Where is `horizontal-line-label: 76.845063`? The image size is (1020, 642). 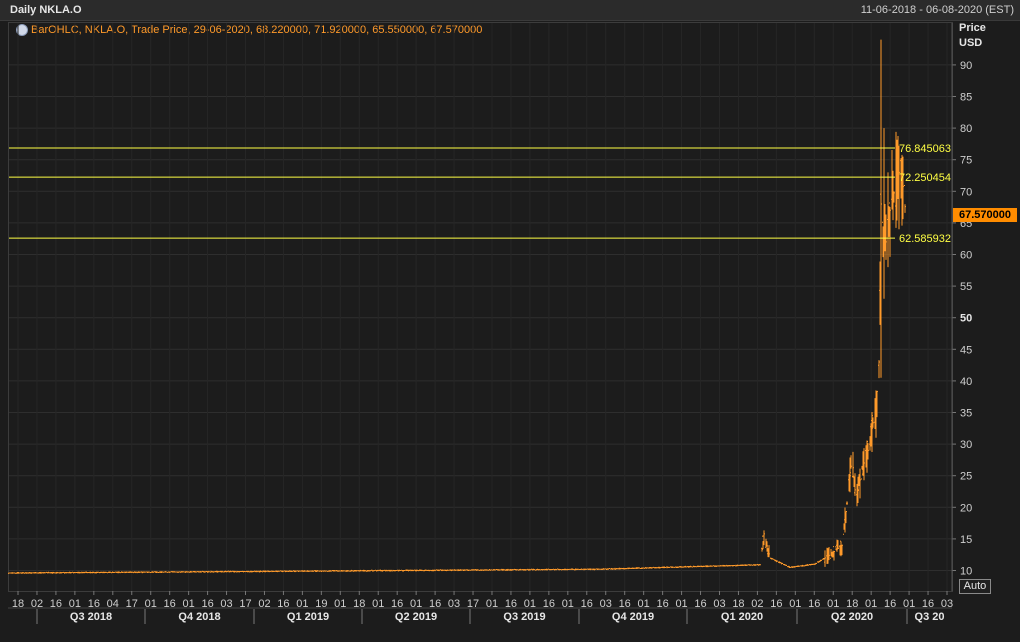
horizontal-line-label: 76.845063 is located at coordinates (925, 149).